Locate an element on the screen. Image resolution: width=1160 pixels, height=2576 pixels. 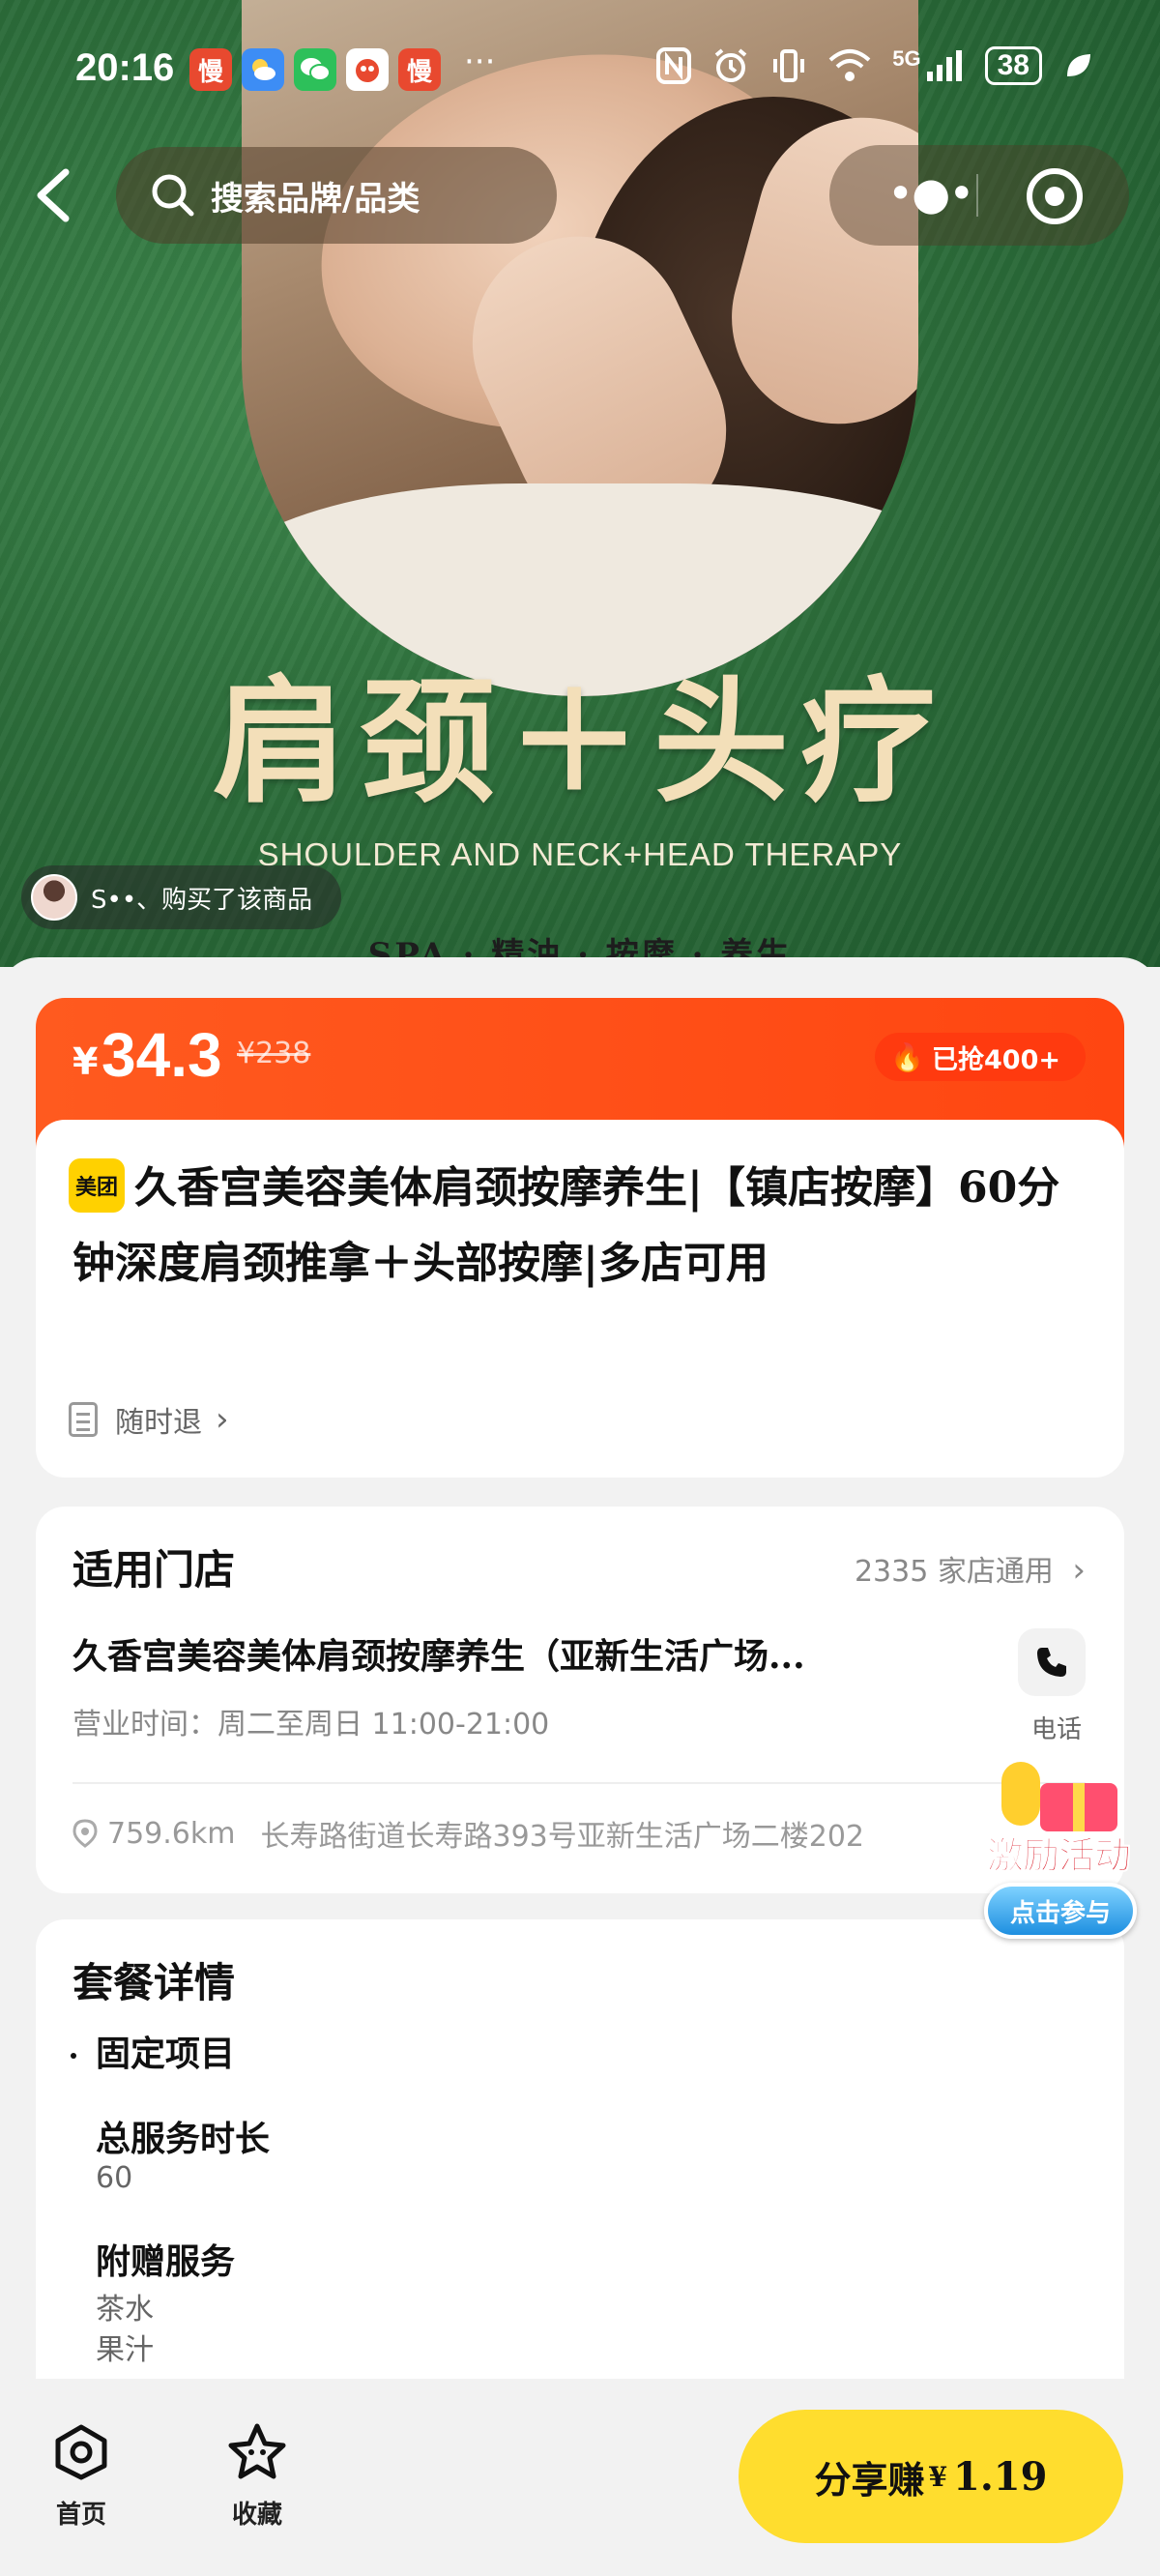
refund-policy-text: 随时退 is located at coordinates (159, 1423).